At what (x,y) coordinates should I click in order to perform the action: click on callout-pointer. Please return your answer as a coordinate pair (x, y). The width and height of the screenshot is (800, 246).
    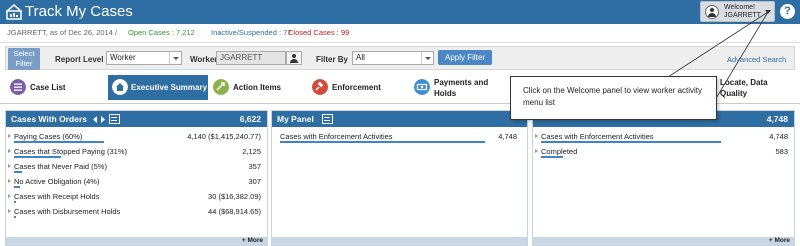
    Looking at the image, I should click on (718, 56).